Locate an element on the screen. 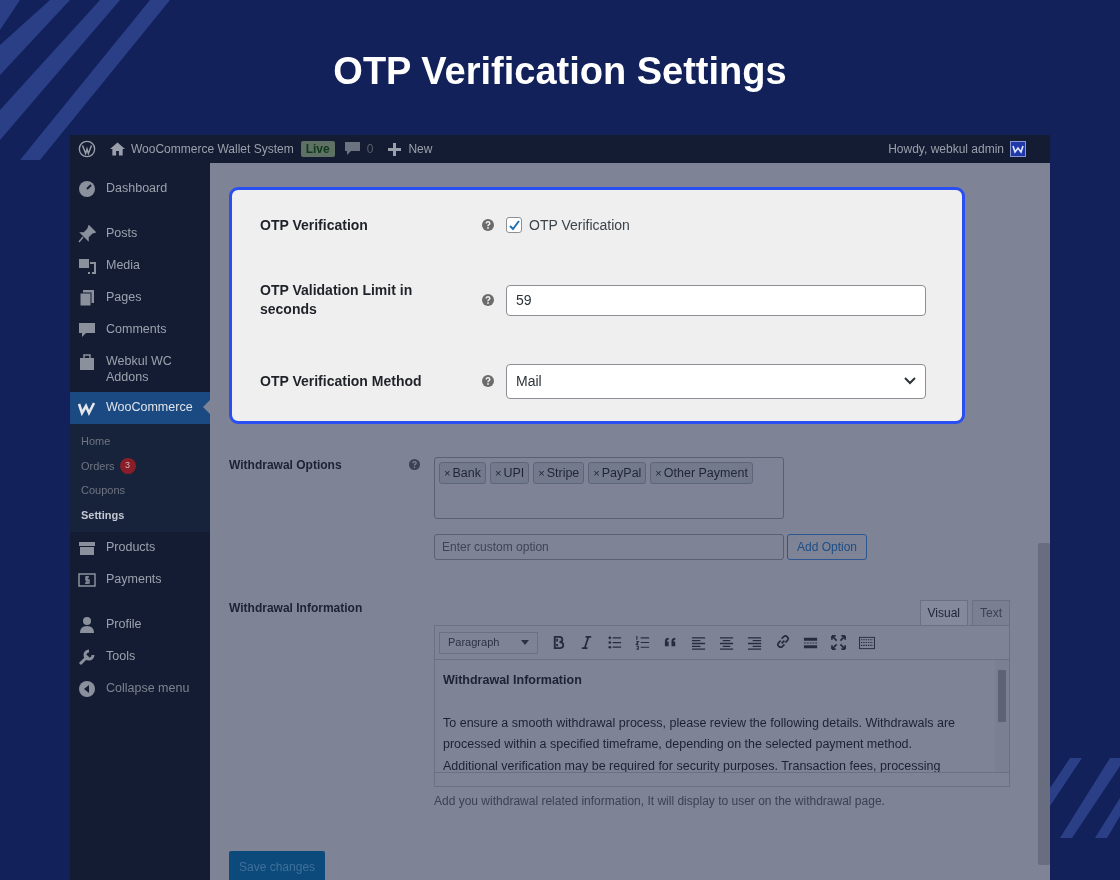  keyboard-icon is located at coordinates (867, 642).